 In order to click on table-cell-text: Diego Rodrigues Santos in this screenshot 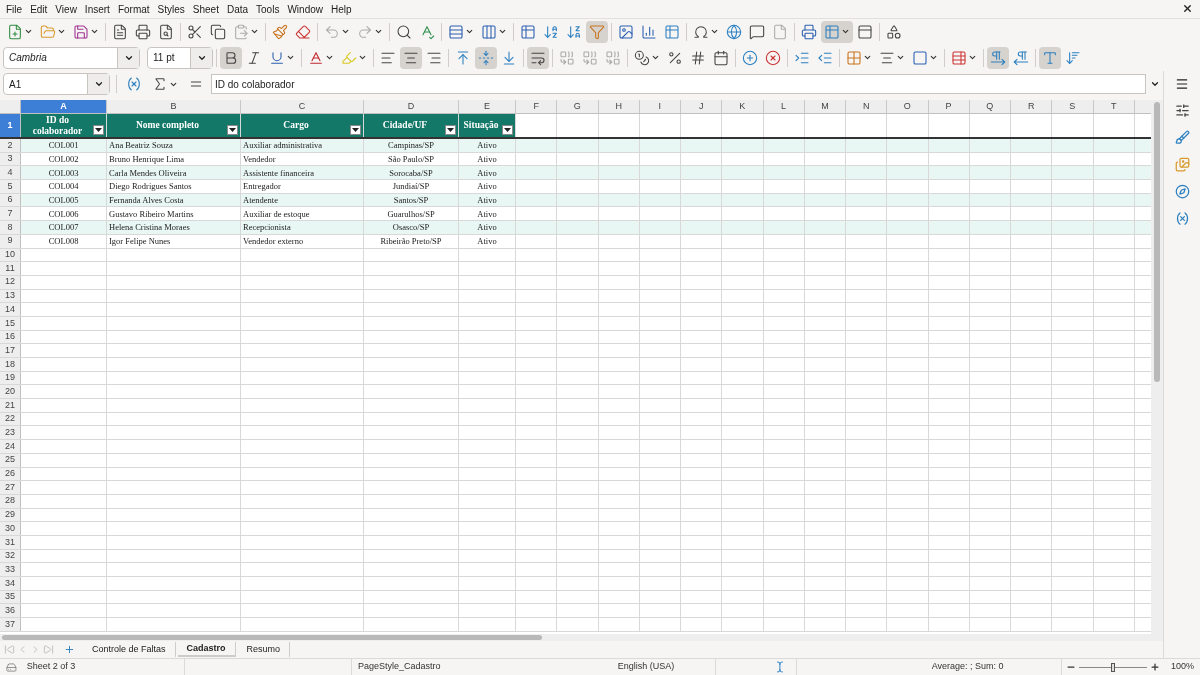, I will do `click(151, 186)`.